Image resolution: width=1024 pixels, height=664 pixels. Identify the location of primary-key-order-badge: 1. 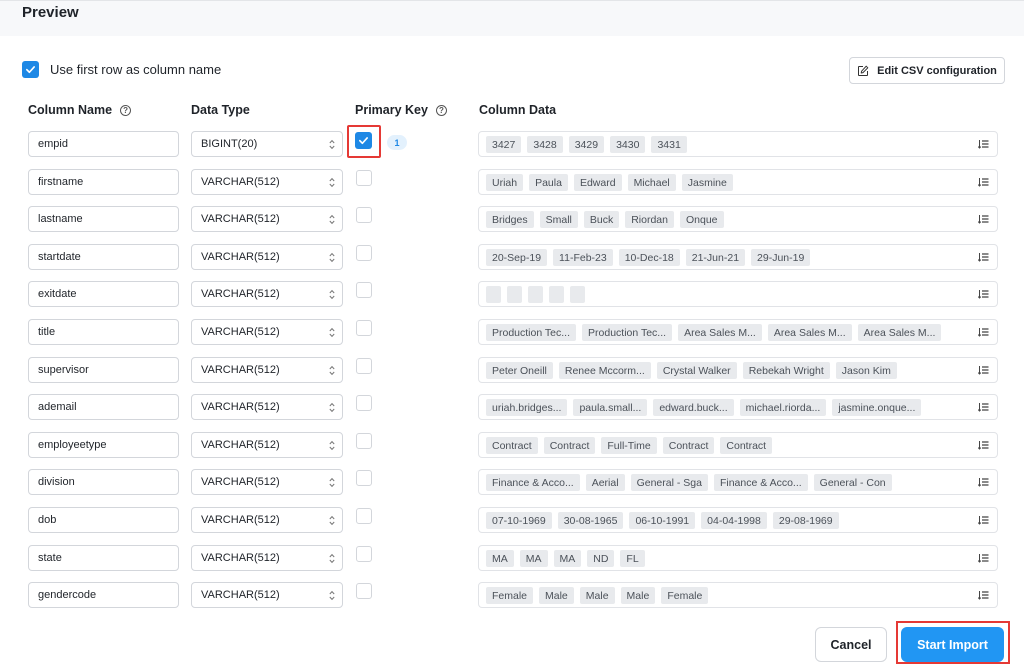
(397, 142).